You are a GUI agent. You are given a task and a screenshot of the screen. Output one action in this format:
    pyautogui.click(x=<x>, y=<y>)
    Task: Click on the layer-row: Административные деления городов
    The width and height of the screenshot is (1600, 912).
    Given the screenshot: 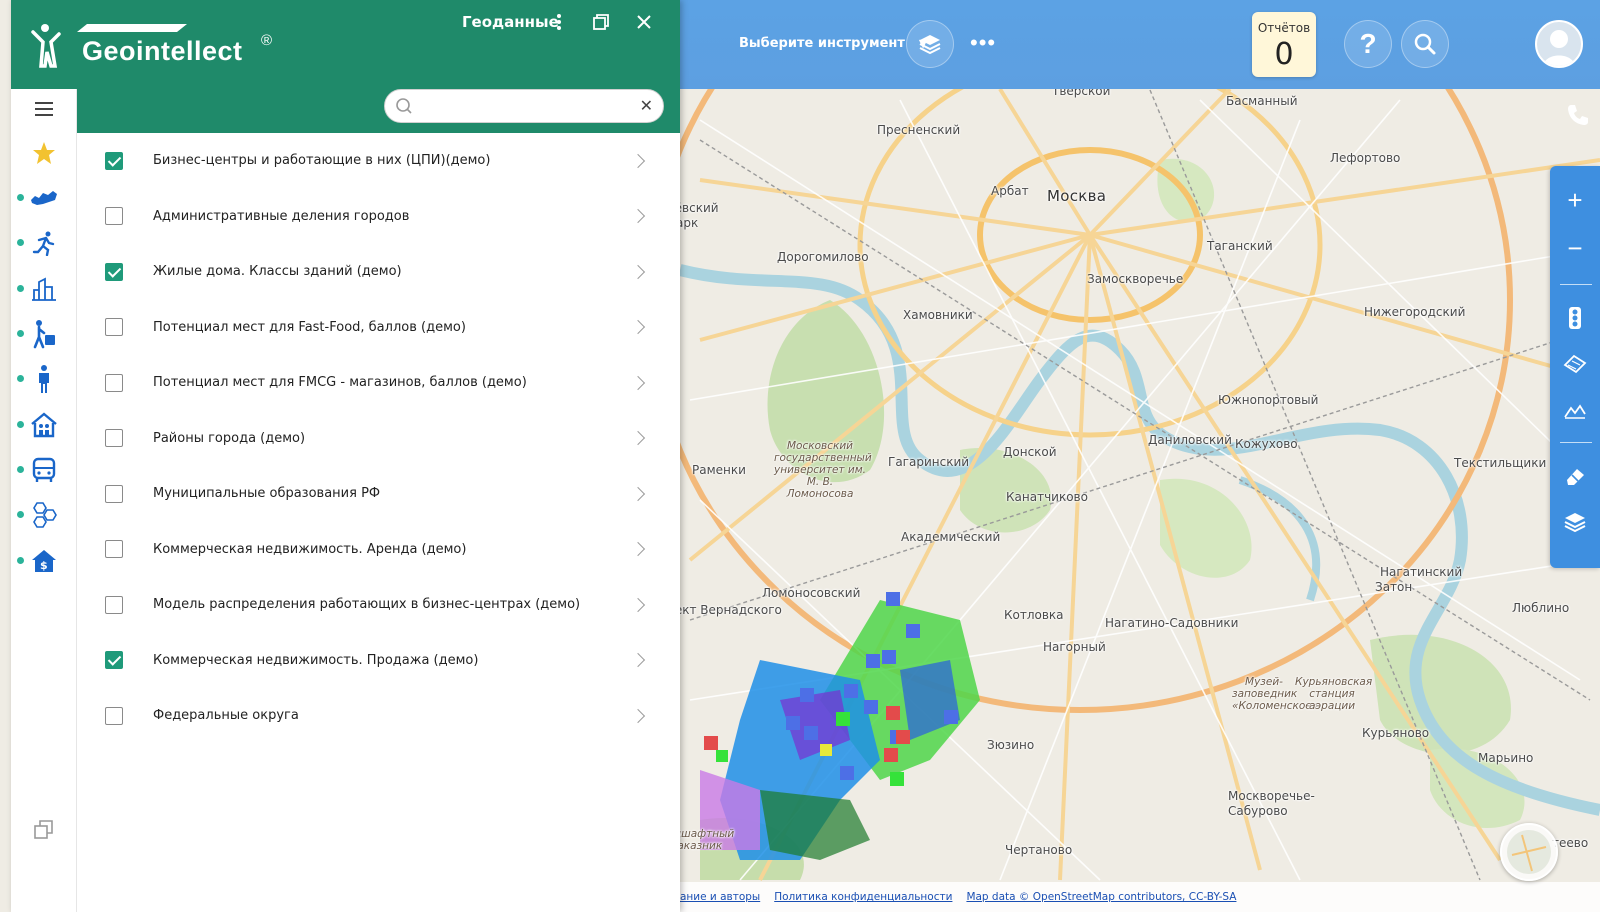 What is the action you would take?
    pyautogui.click(x=378, y=217)
    